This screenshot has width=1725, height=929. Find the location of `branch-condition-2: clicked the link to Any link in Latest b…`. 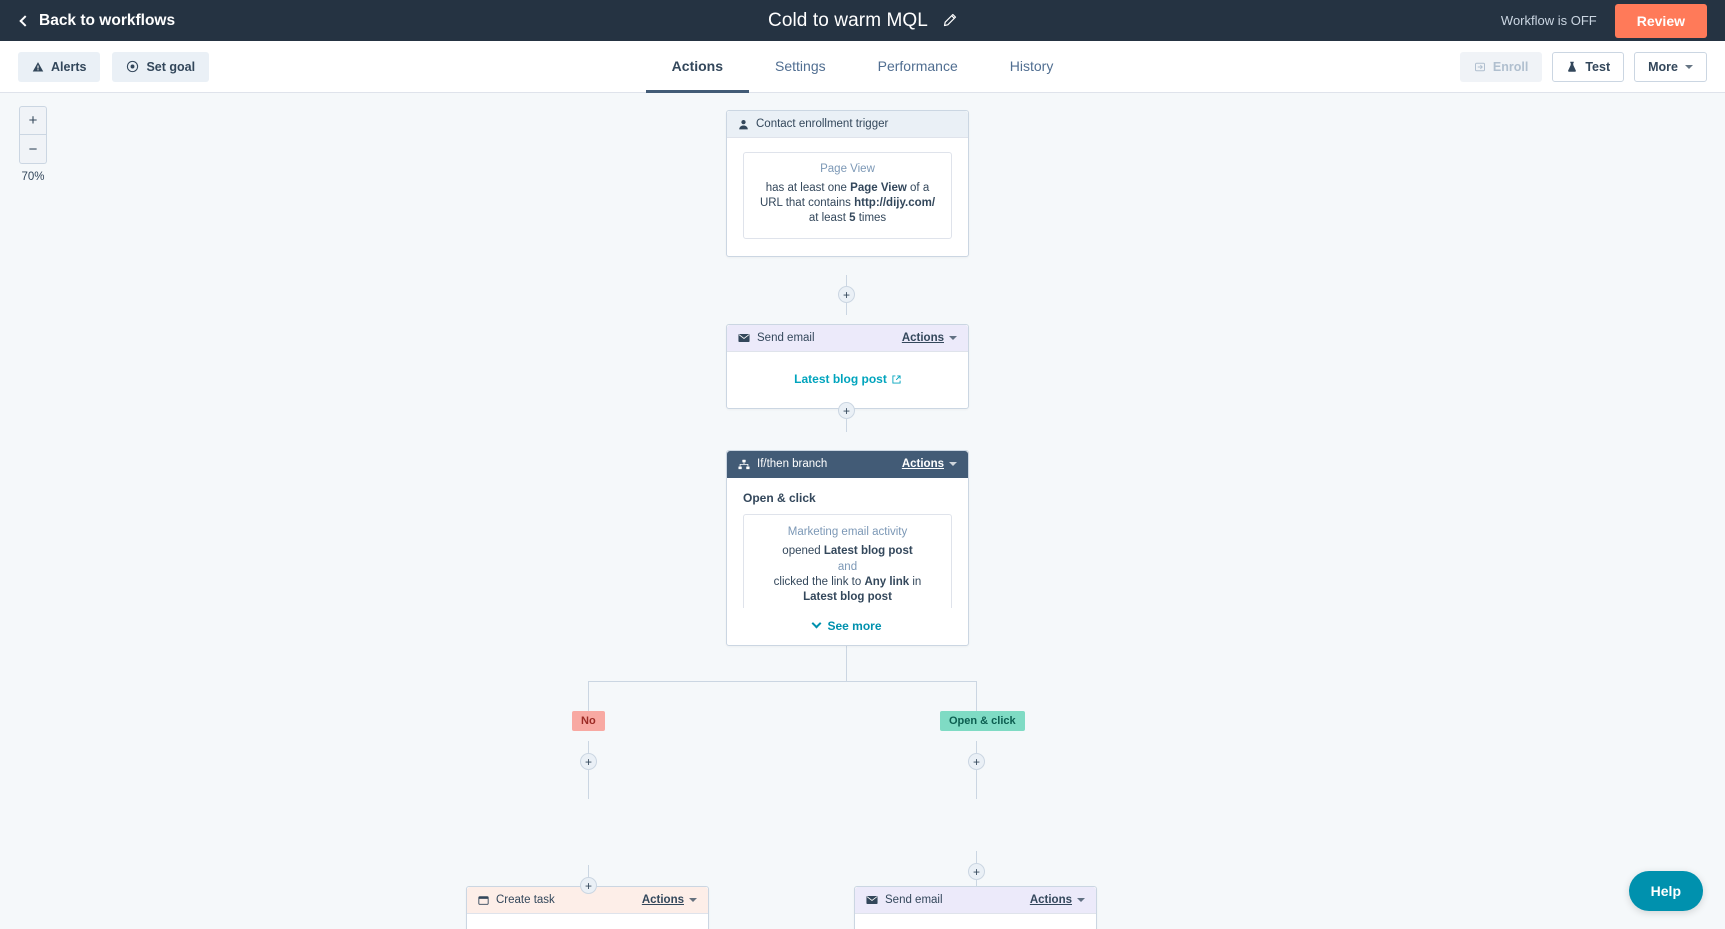

branch-condition-2: clicked the link to Any link in Latest b… is located at coordinates (847, 590).